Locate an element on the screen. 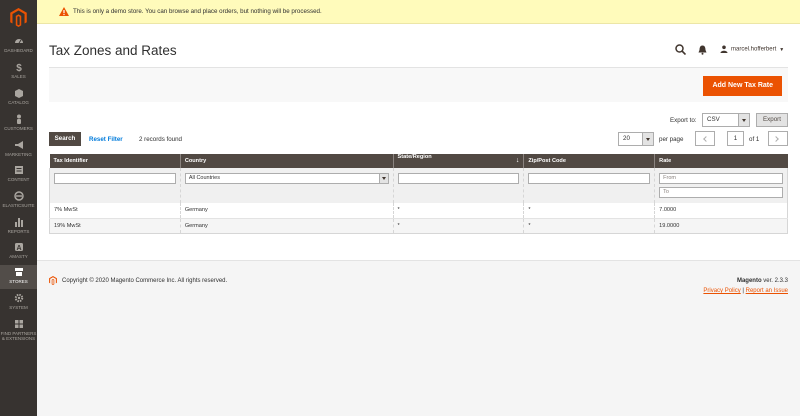 This screenshot has width=800, height=416. elasticsuite-icon is located at coordinates (18, 196).